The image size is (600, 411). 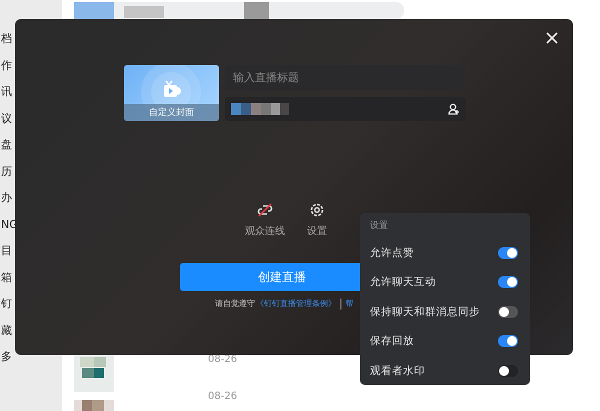 What do you see at coordinates (425, 311) in the screenshot?
I see `option-label: 保持聊天和群消息同步` at bounding box center [425, 311].